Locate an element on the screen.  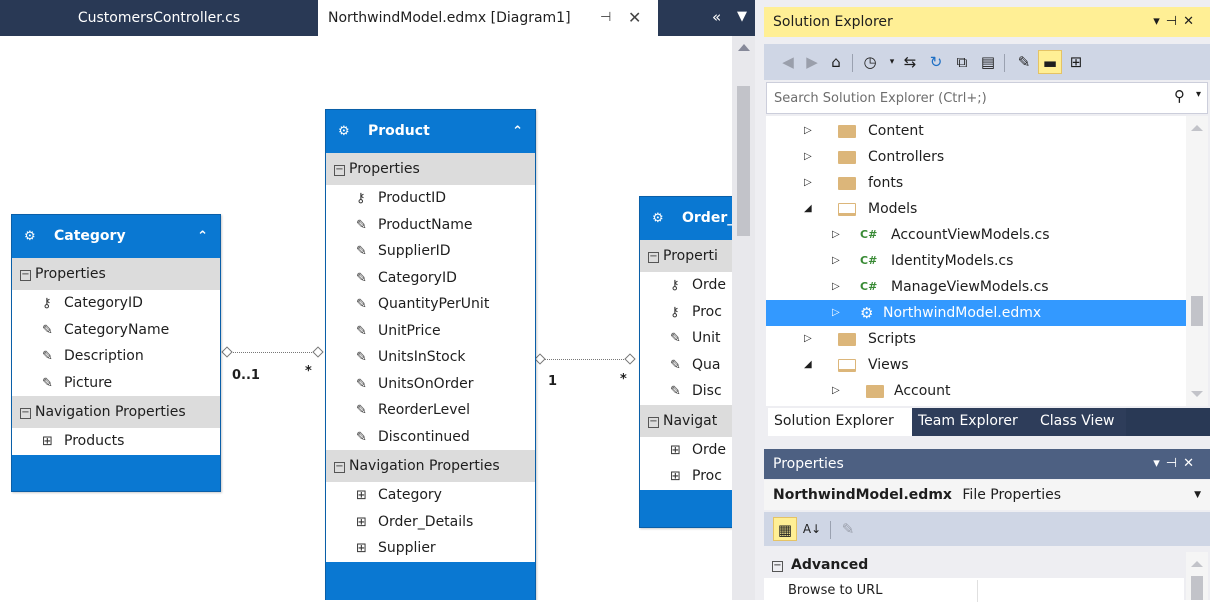
entity-property: ✎ Unit is located at coordinates (686, 338).